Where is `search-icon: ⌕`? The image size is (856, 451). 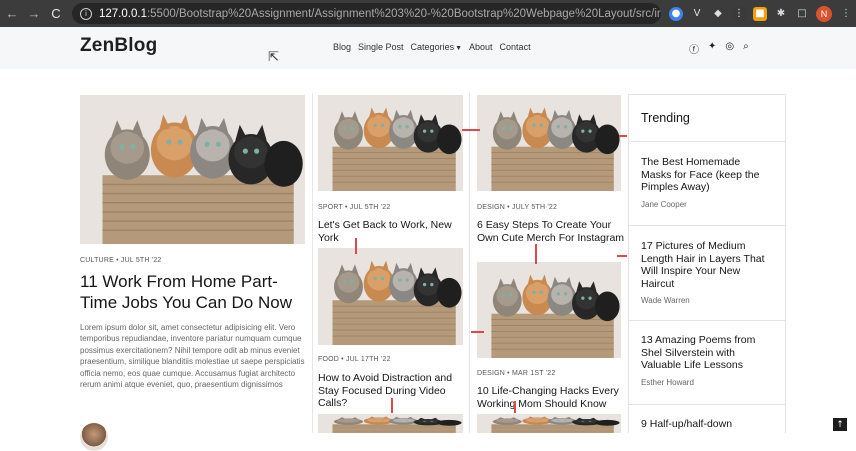
search-icon: ⌕ is located at coordinates (746, 48).